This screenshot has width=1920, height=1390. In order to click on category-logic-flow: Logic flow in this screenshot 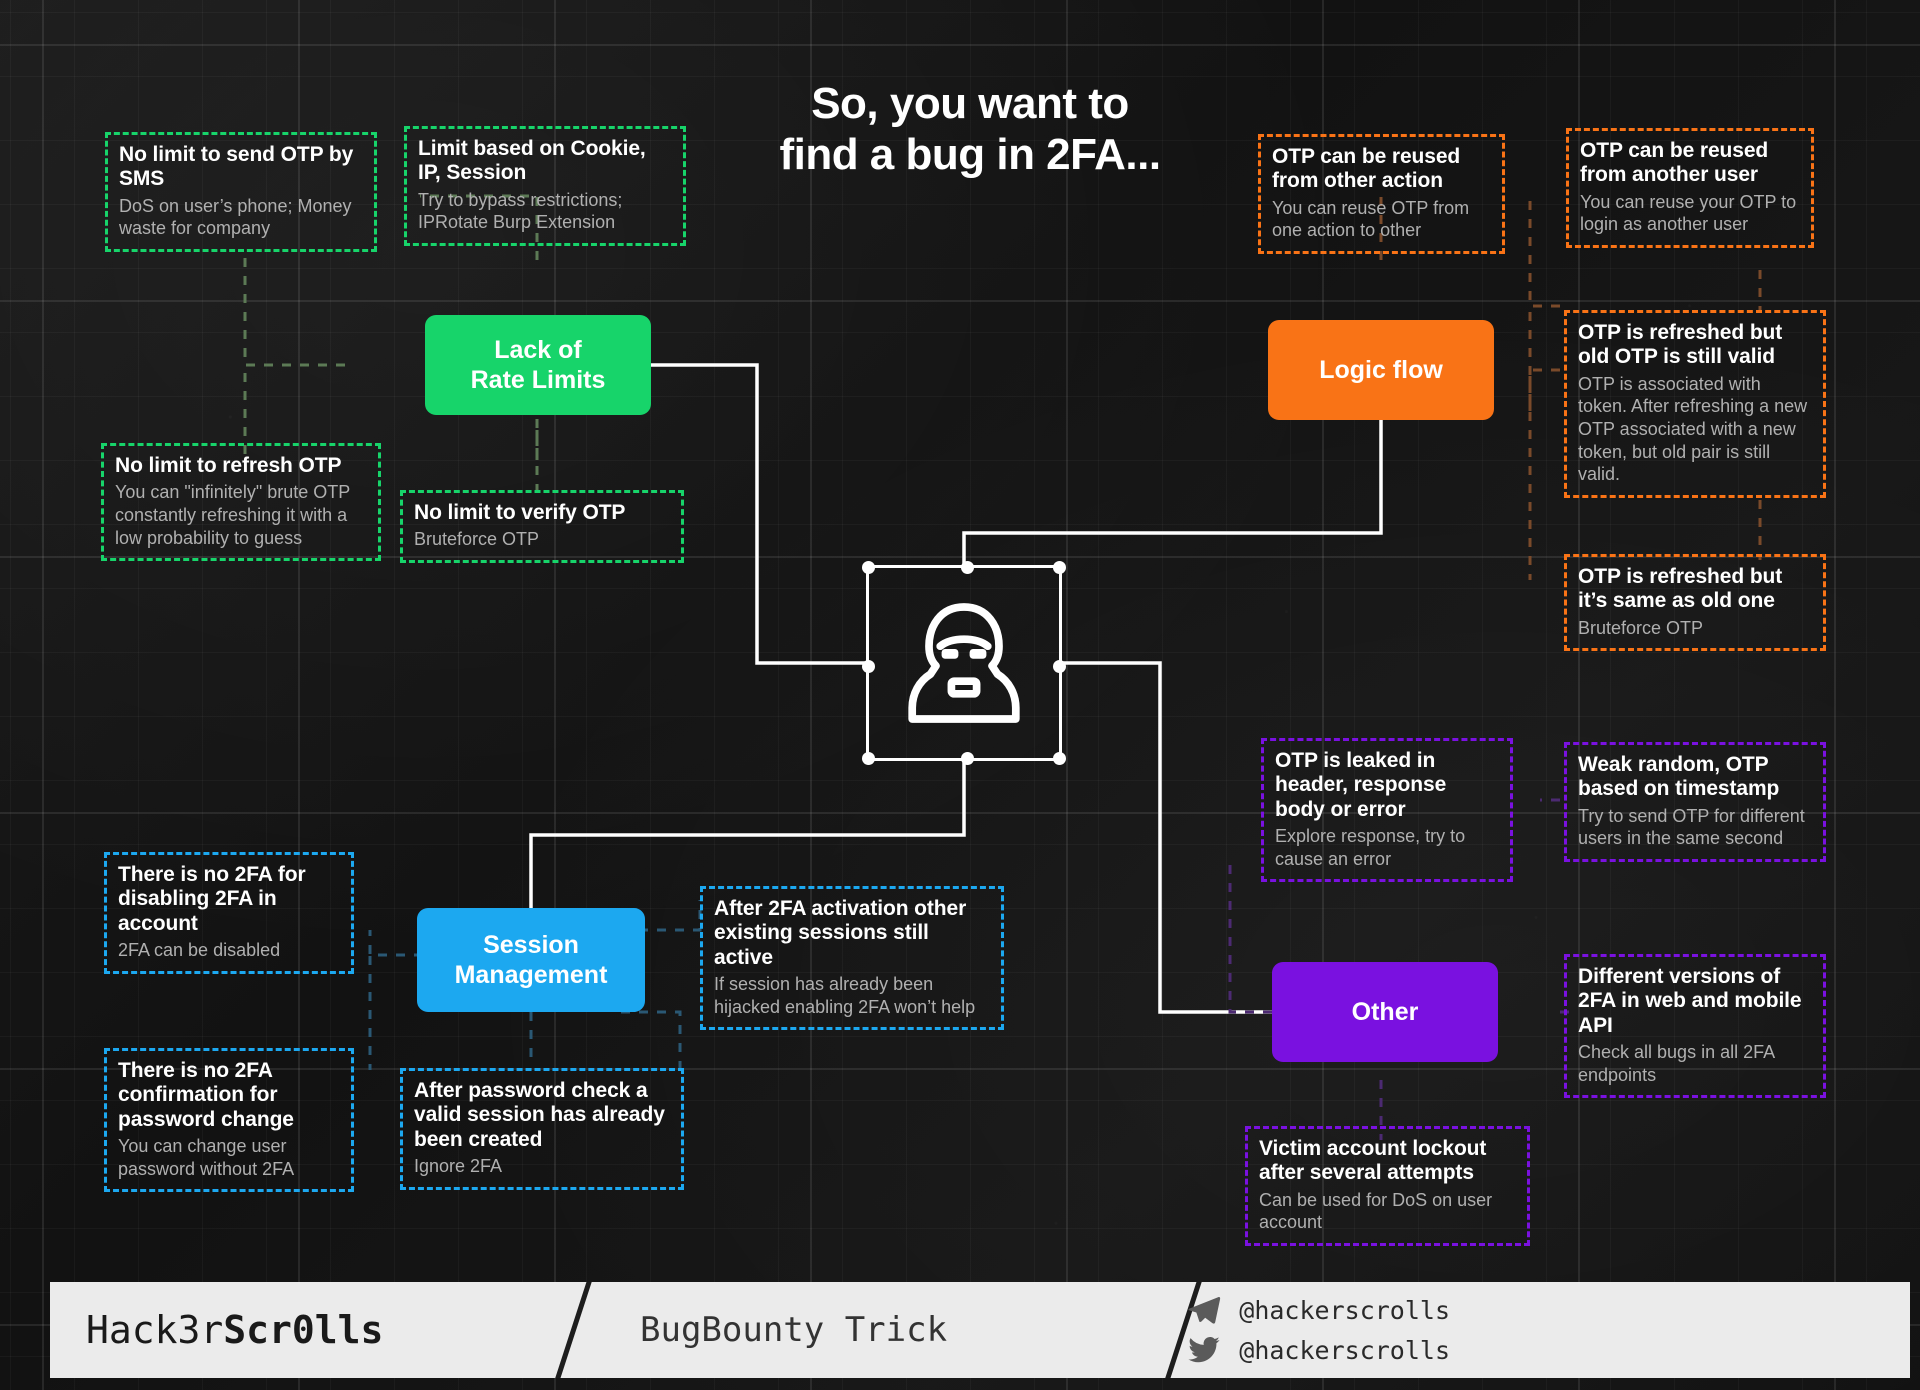, I will do `click(1381, 370)`.